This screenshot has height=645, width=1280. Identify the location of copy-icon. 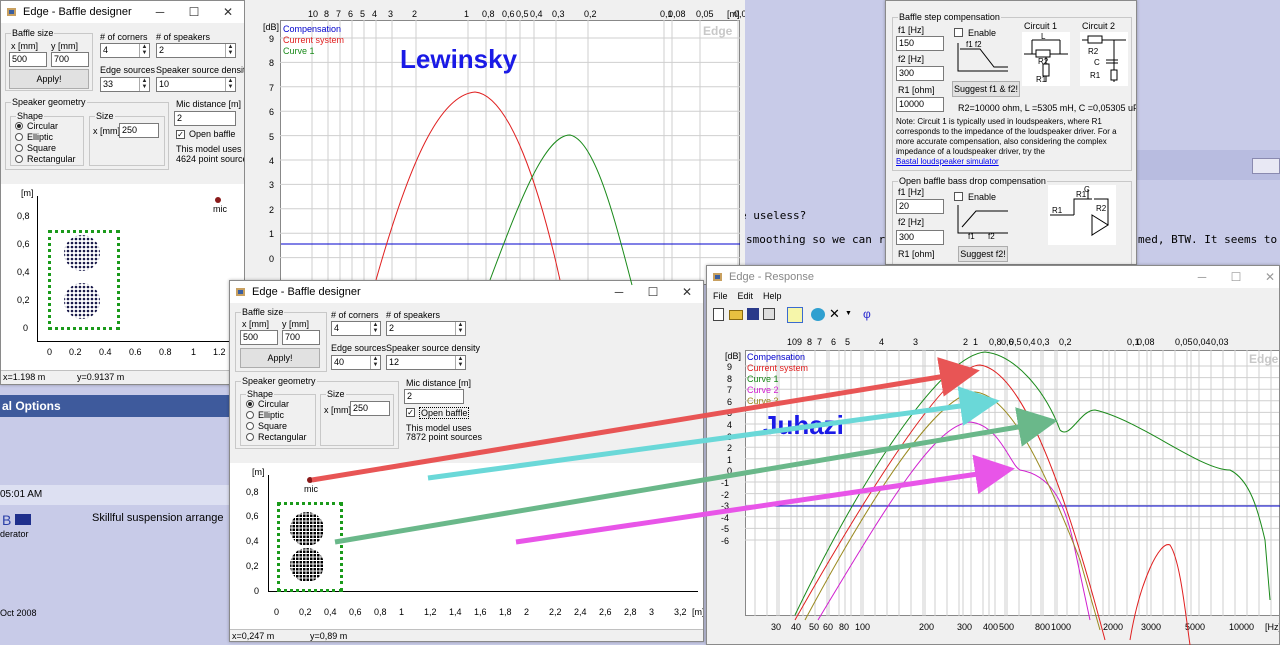
(769, 314).